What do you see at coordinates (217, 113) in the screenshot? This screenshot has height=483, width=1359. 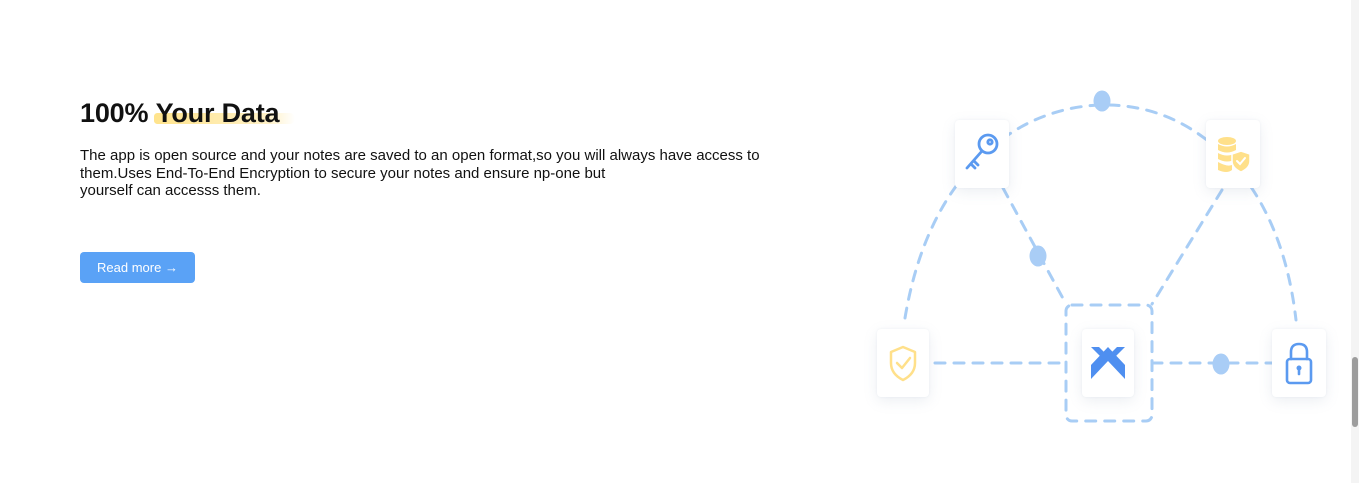 I see `title-highlight-text: Your Data` at bounding box center [217, 113].